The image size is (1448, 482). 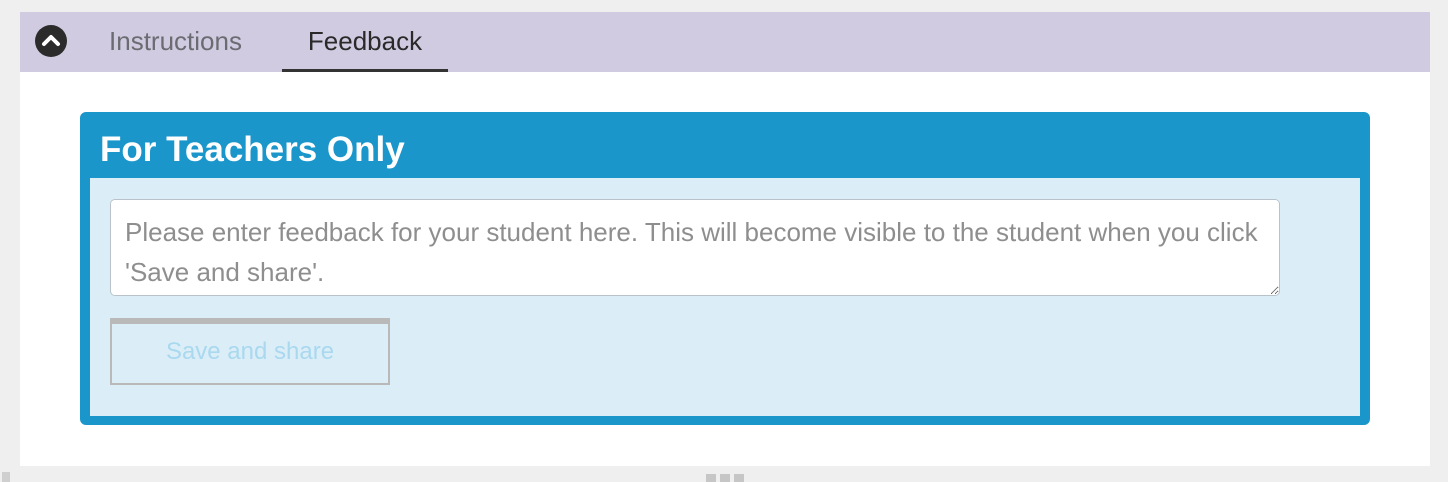 I want to click on splitter-grip-handle, so click(x=725, y=478).